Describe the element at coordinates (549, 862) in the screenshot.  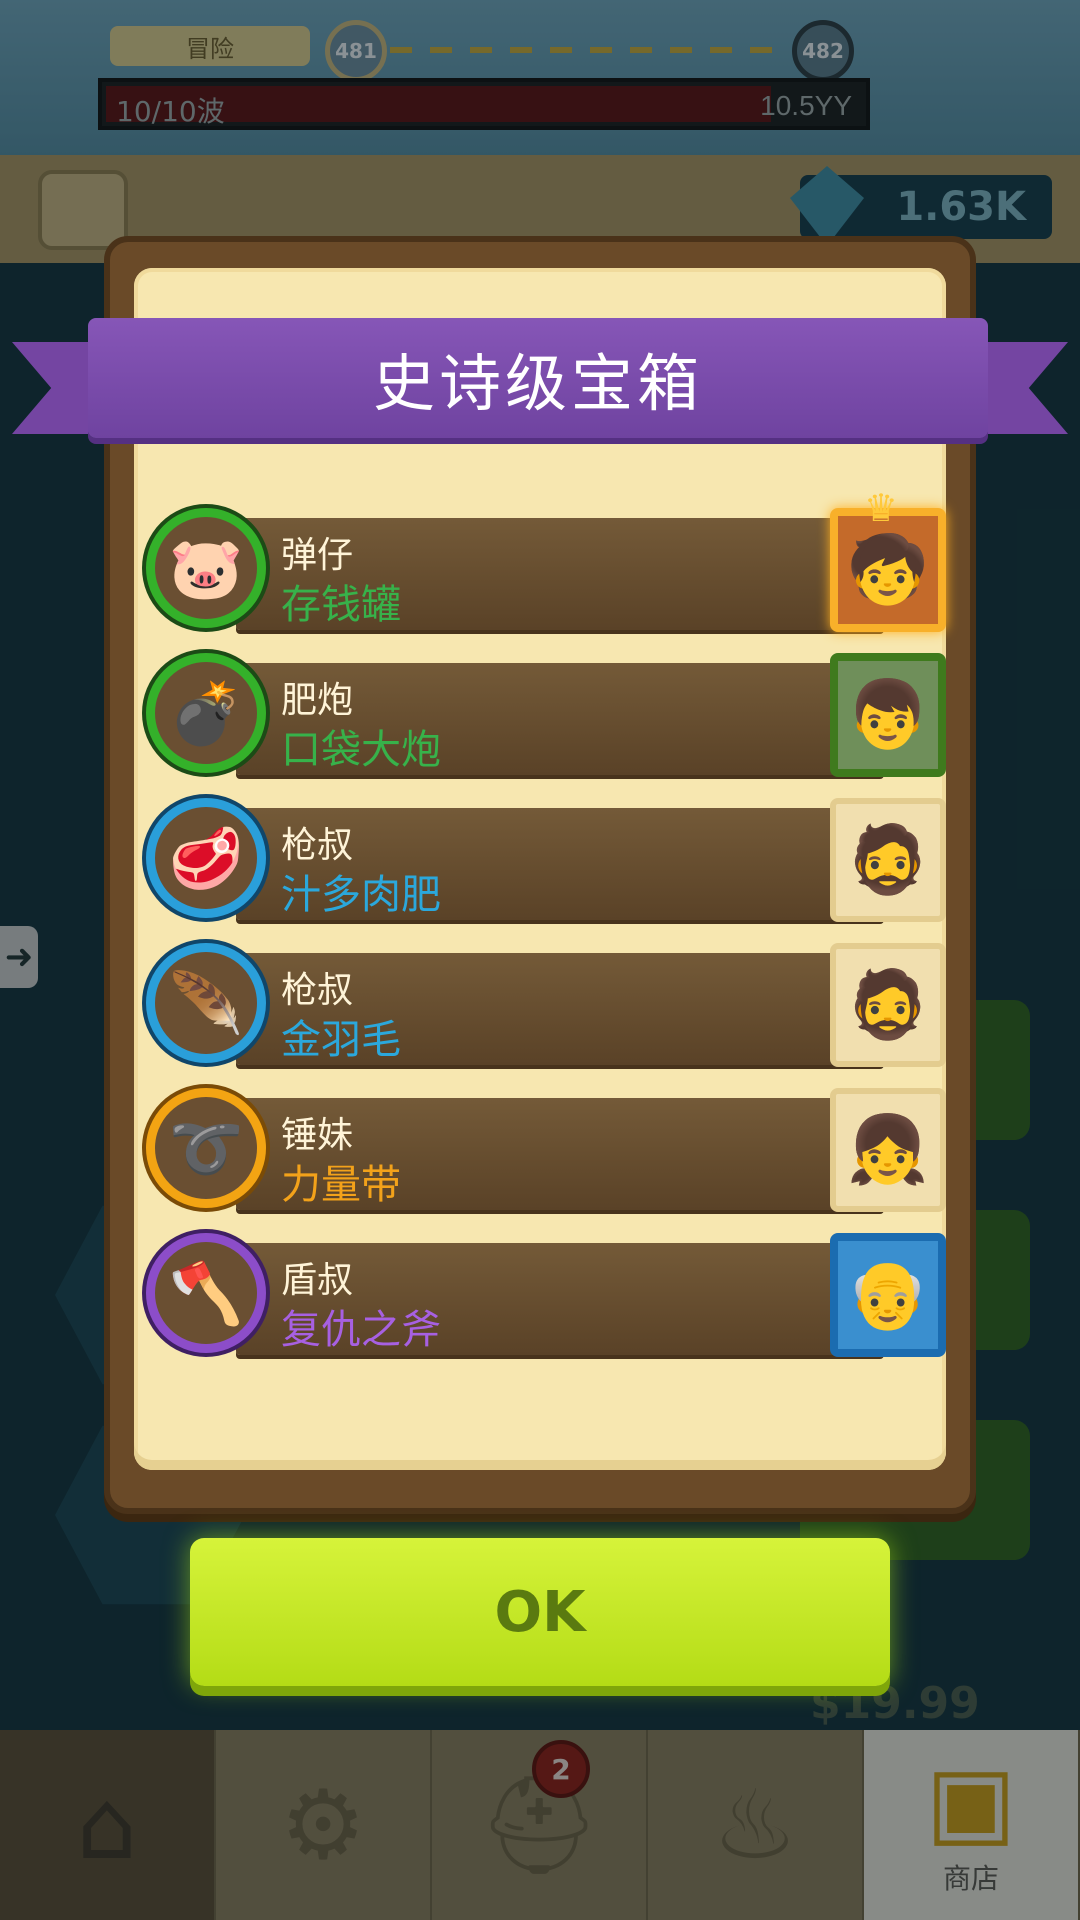
I see `reward-row: 🥩 枪叔 汁多肉肥 🧔` at that location.